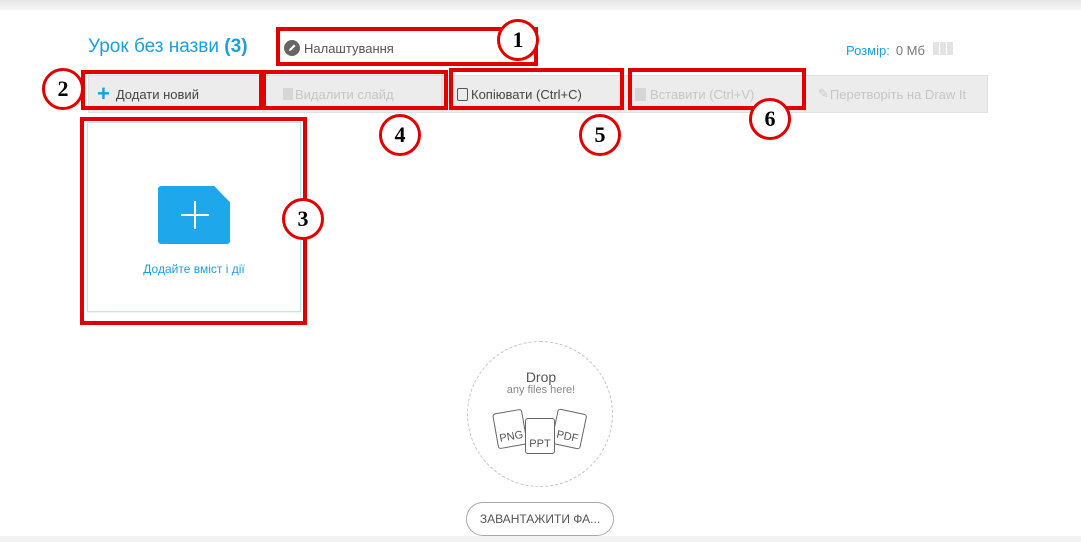 The image size is (1081, 542). I want to click on pdf-file-icon: PDF, so click(569, 429).